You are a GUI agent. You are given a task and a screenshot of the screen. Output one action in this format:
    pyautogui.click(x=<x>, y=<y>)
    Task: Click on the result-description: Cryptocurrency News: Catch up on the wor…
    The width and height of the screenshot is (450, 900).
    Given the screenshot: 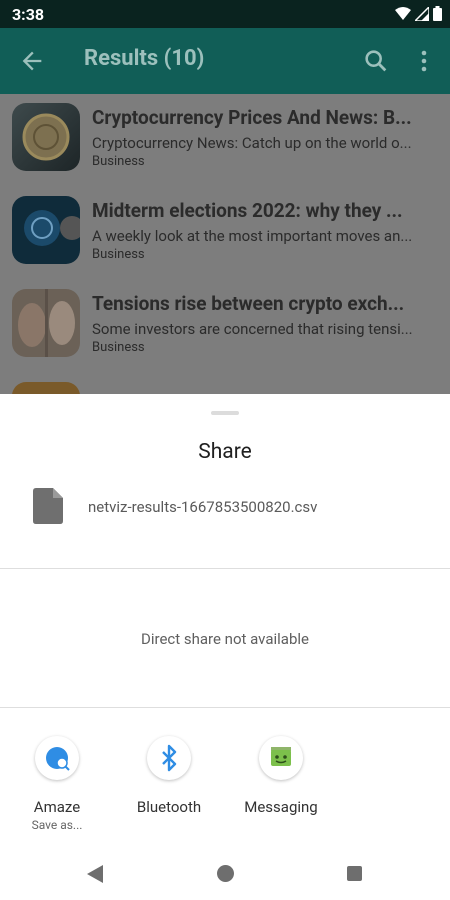 What is the action you would take?
    pyautogui.click(x=252, y=143)
    